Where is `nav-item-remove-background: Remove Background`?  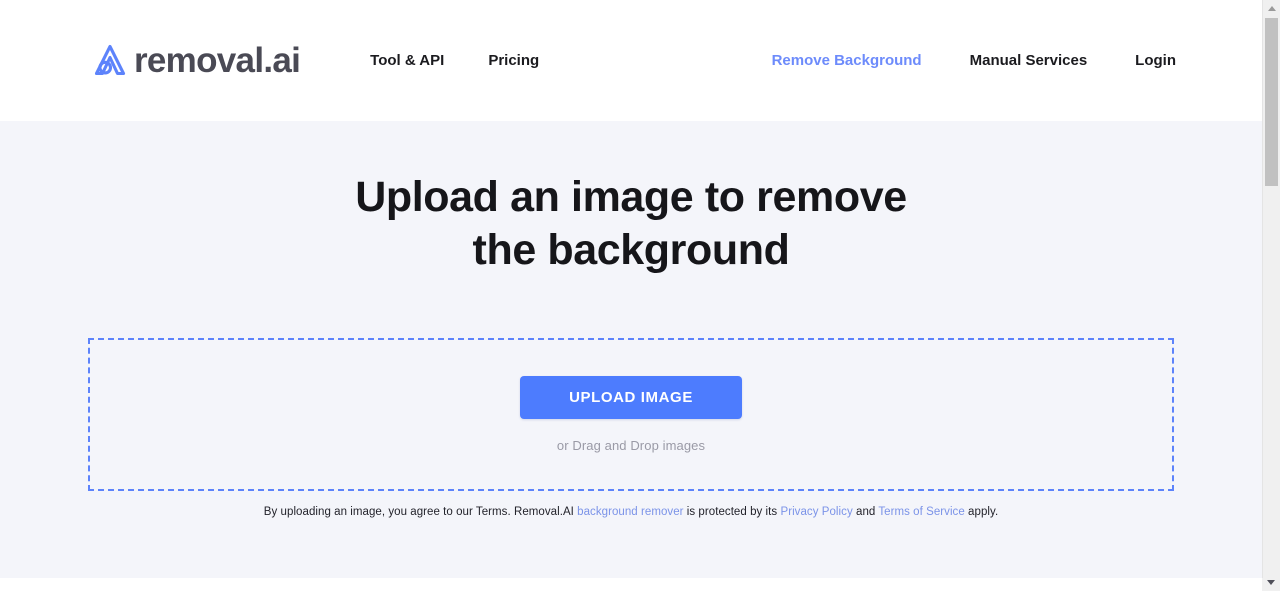 nav-item-remove-background: Remove Background is located at coordinates (847, 60).